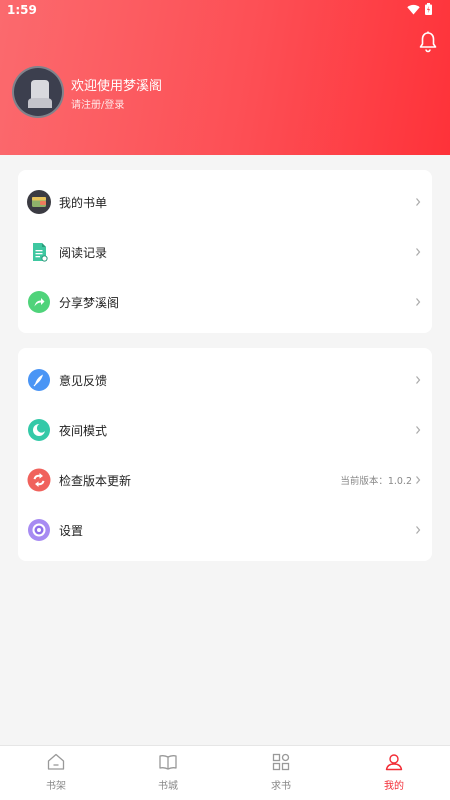 This screenshot has width=450, height=800. I want to click on bell-icon, so click(428, 42).